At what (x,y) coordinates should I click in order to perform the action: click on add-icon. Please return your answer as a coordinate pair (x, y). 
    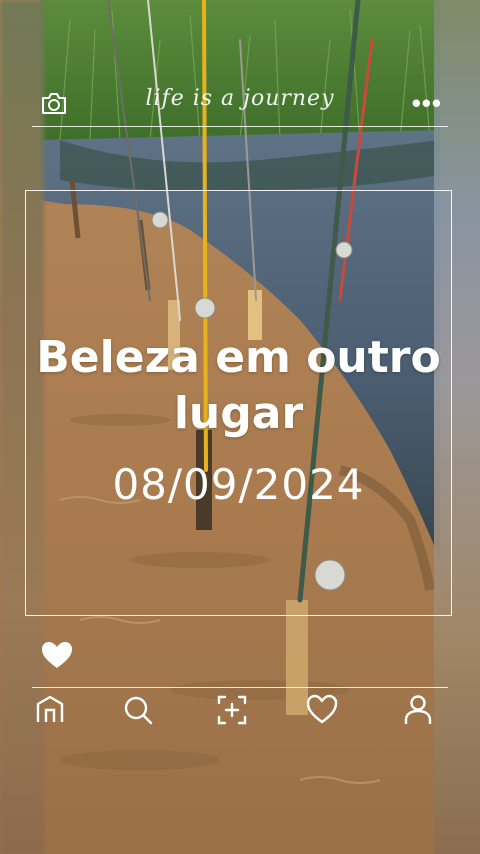
    Looking at the image, I should click on (232, 710).